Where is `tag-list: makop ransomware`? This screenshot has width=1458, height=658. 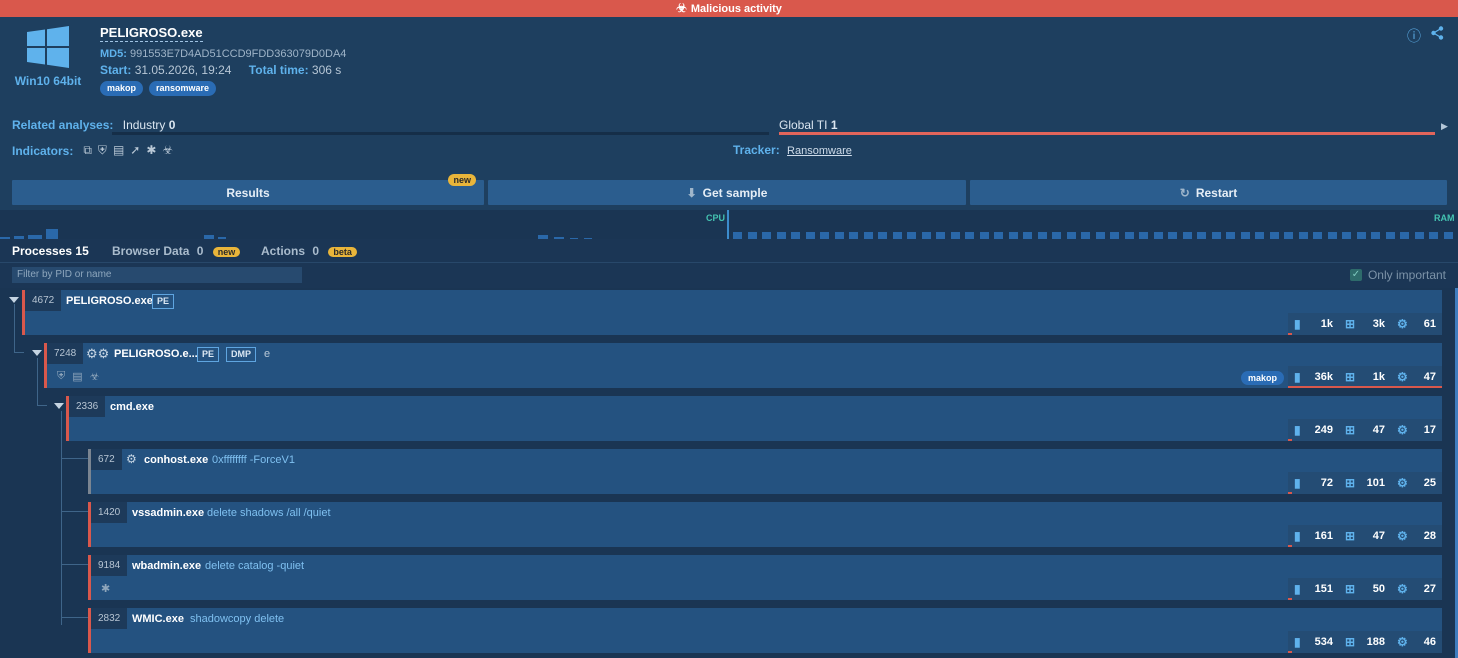 tag-list: makop ransomware is located at coordinates (158, 88).